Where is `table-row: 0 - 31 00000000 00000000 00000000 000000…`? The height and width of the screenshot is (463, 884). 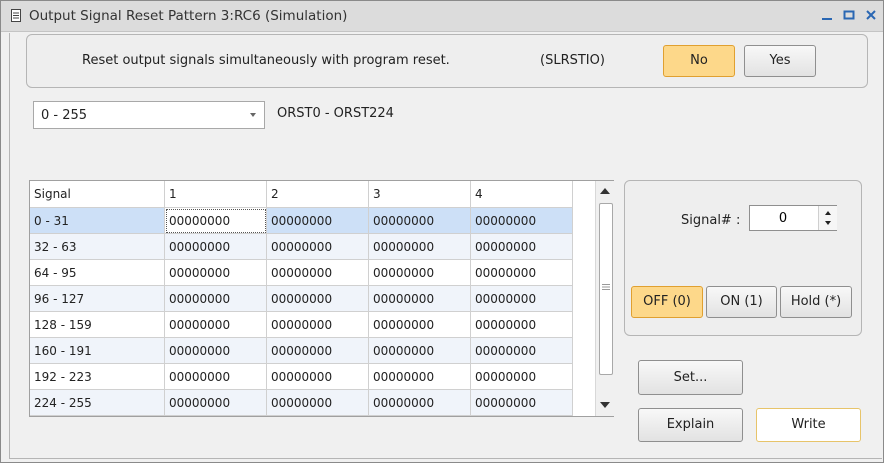
table-row: 0 - 31 00000000 00000000 00000000 000000… is located at coordinates (301, 220).